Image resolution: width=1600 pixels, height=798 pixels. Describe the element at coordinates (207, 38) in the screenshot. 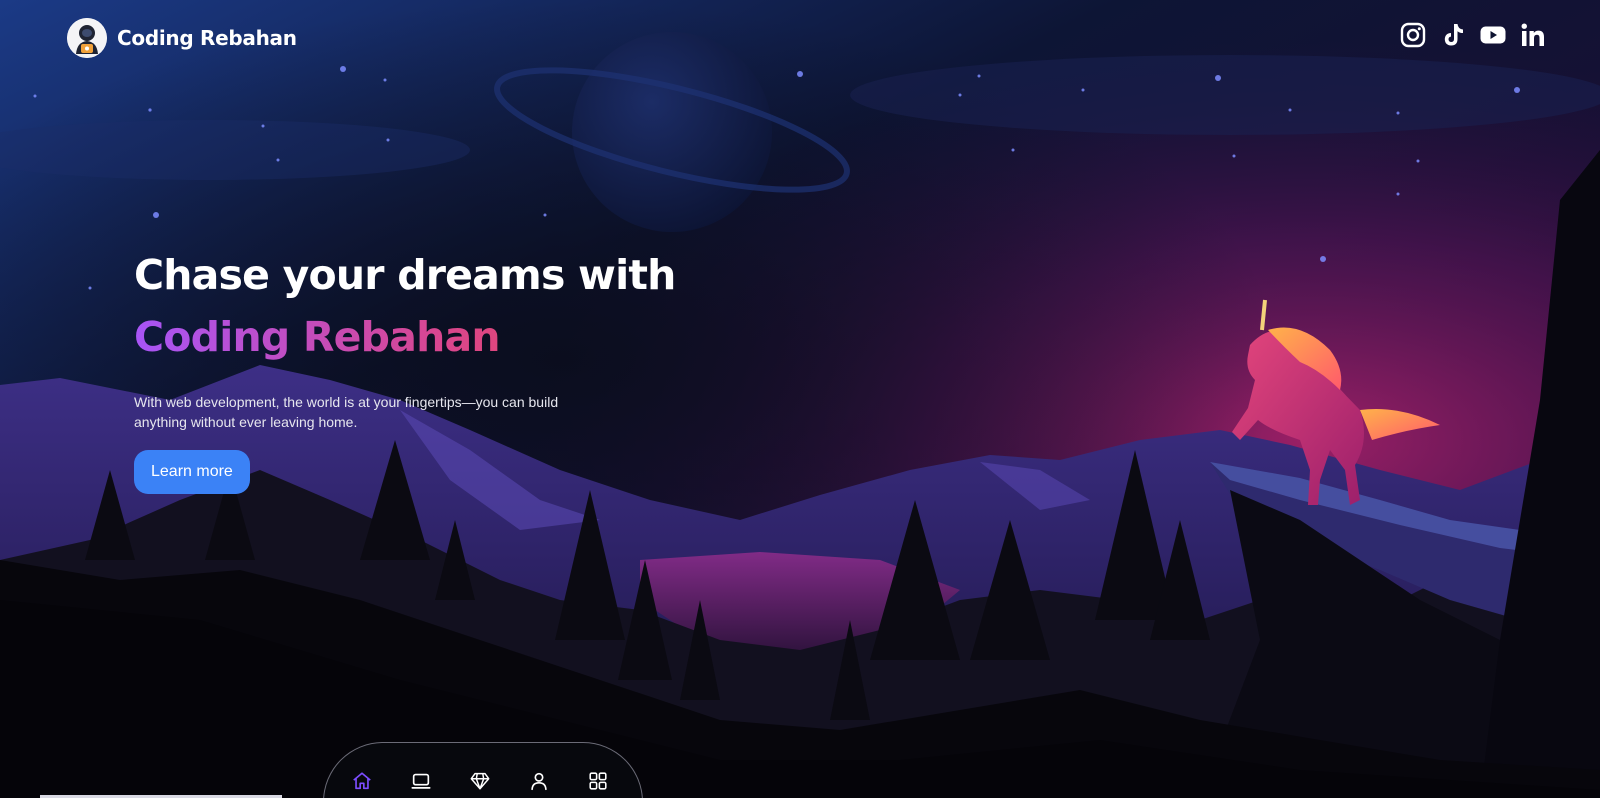

I see `brand-name: Coding Rebahan` at that location.